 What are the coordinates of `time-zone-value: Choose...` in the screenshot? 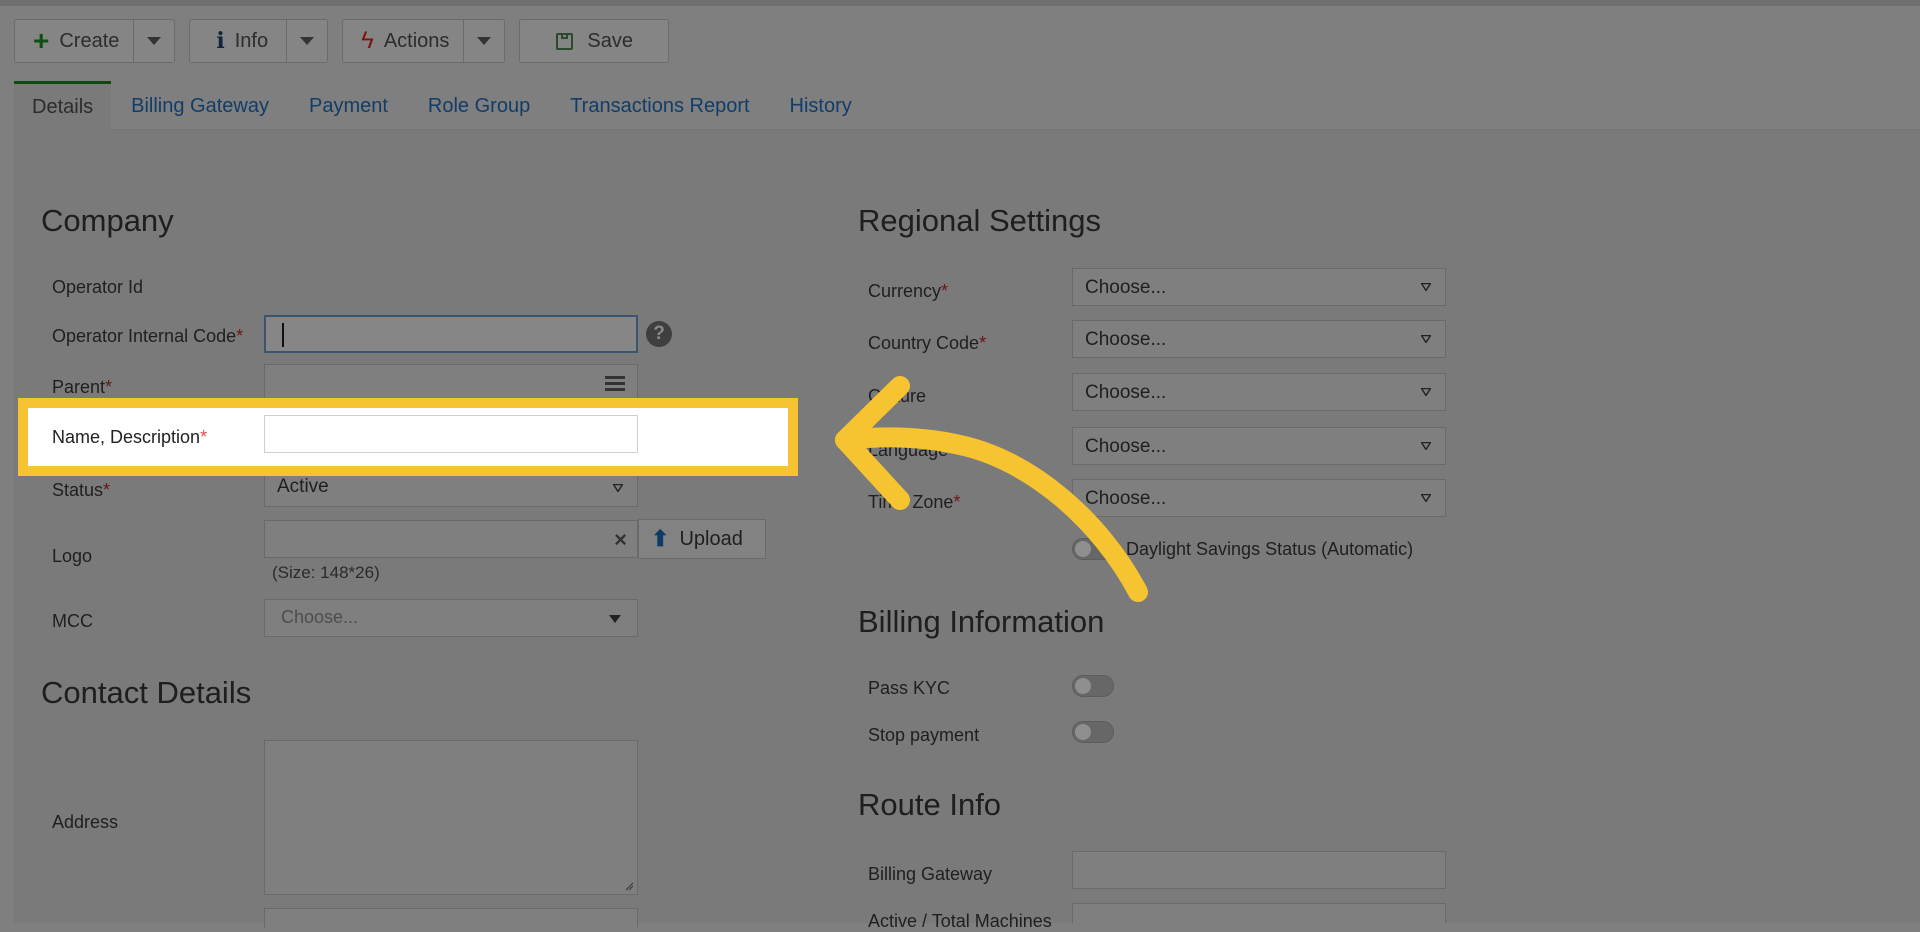 It's located at (1126, 498).